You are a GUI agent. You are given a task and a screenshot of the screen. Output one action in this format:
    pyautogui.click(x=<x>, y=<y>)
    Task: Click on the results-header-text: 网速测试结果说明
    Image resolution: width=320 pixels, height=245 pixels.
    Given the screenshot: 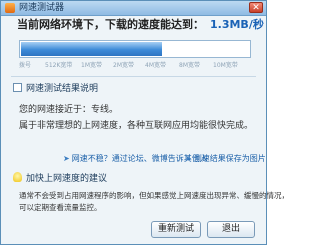 What is the action you would take?
    pyautogui.click(x=62, y=89)
    